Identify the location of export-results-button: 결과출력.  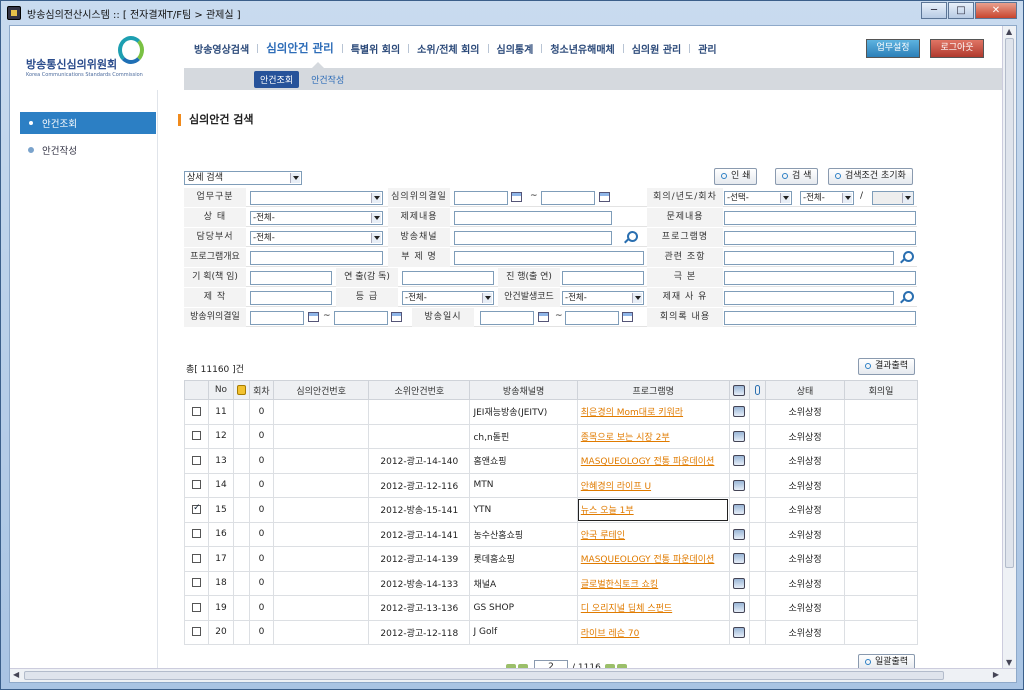
(887, 366).